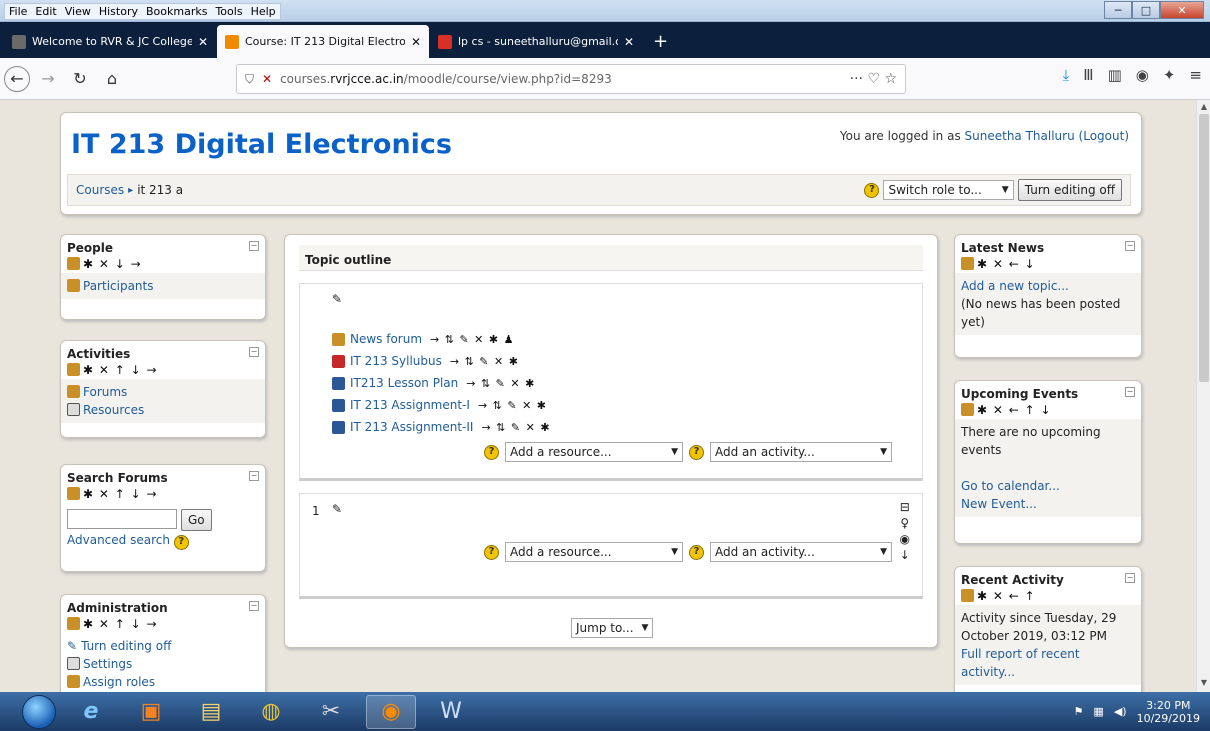 The height and width of the screenshot is (731, 1210). Describe the element at coordinates (45, 11) in the screenshot. I see `menu-edit: Edit` at that location.